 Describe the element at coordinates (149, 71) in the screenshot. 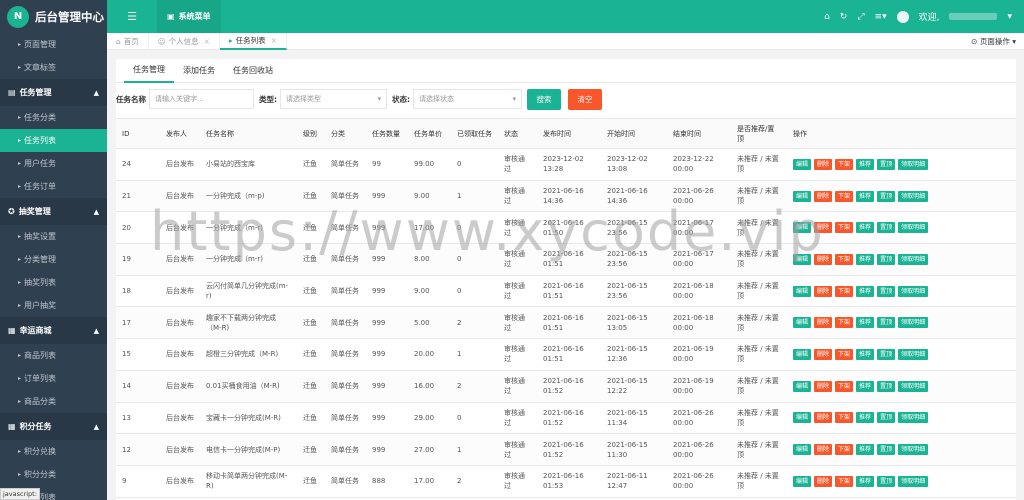

I see `subtab: 任务管理` at that location.